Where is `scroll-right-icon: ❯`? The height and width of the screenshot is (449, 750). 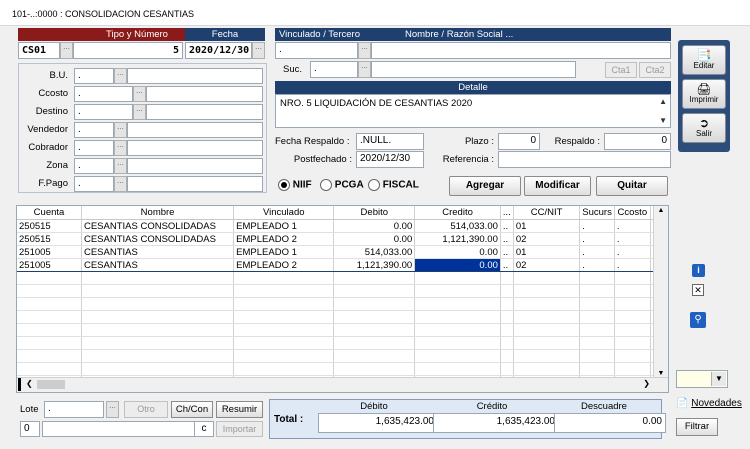 scroll-right-icon: ❯ is located at coordinates (646, 383).